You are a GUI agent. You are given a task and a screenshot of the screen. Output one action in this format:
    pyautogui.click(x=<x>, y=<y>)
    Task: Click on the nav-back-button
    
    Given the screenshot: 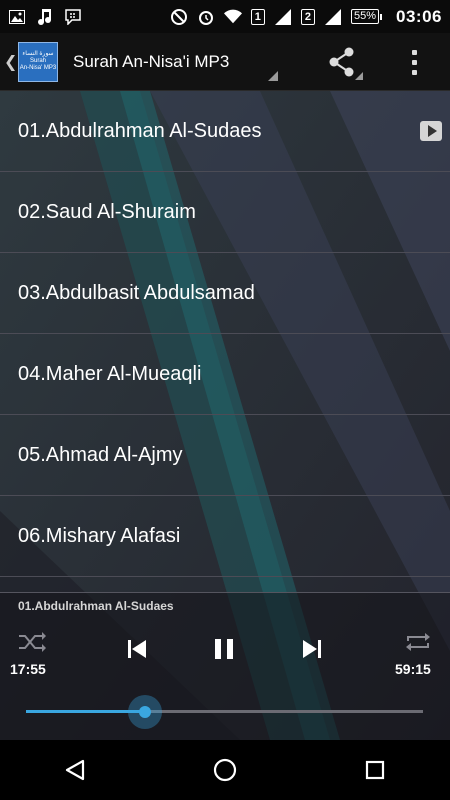 What is the action you would take?
    pyautogui.click(x=75, y=770)
    